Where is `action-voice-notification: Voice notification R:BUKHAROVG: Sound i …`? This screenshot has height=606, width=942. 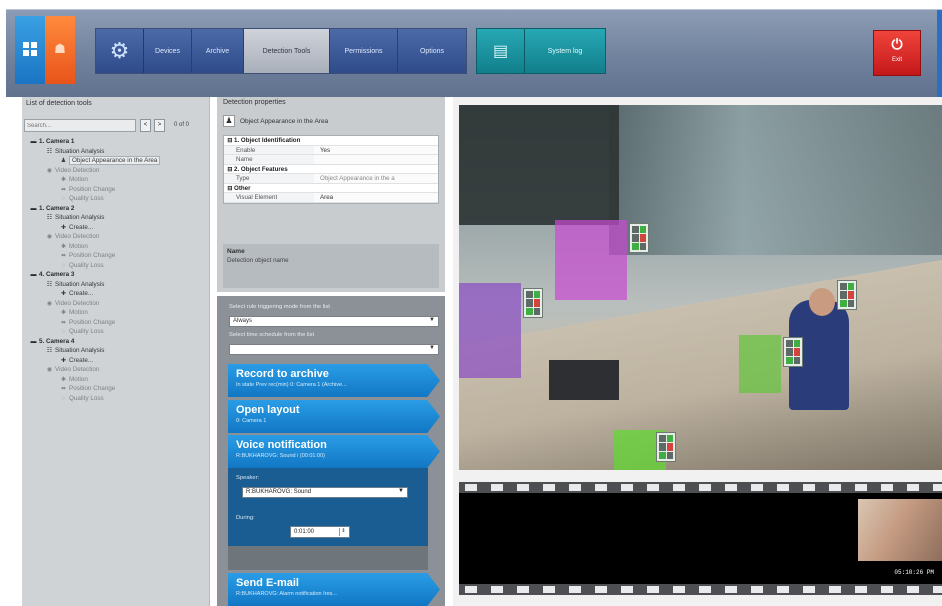 action-voice-notification: Voice notification R:BUKHAROVG: Sound i … is located at coordinates (334, 451).